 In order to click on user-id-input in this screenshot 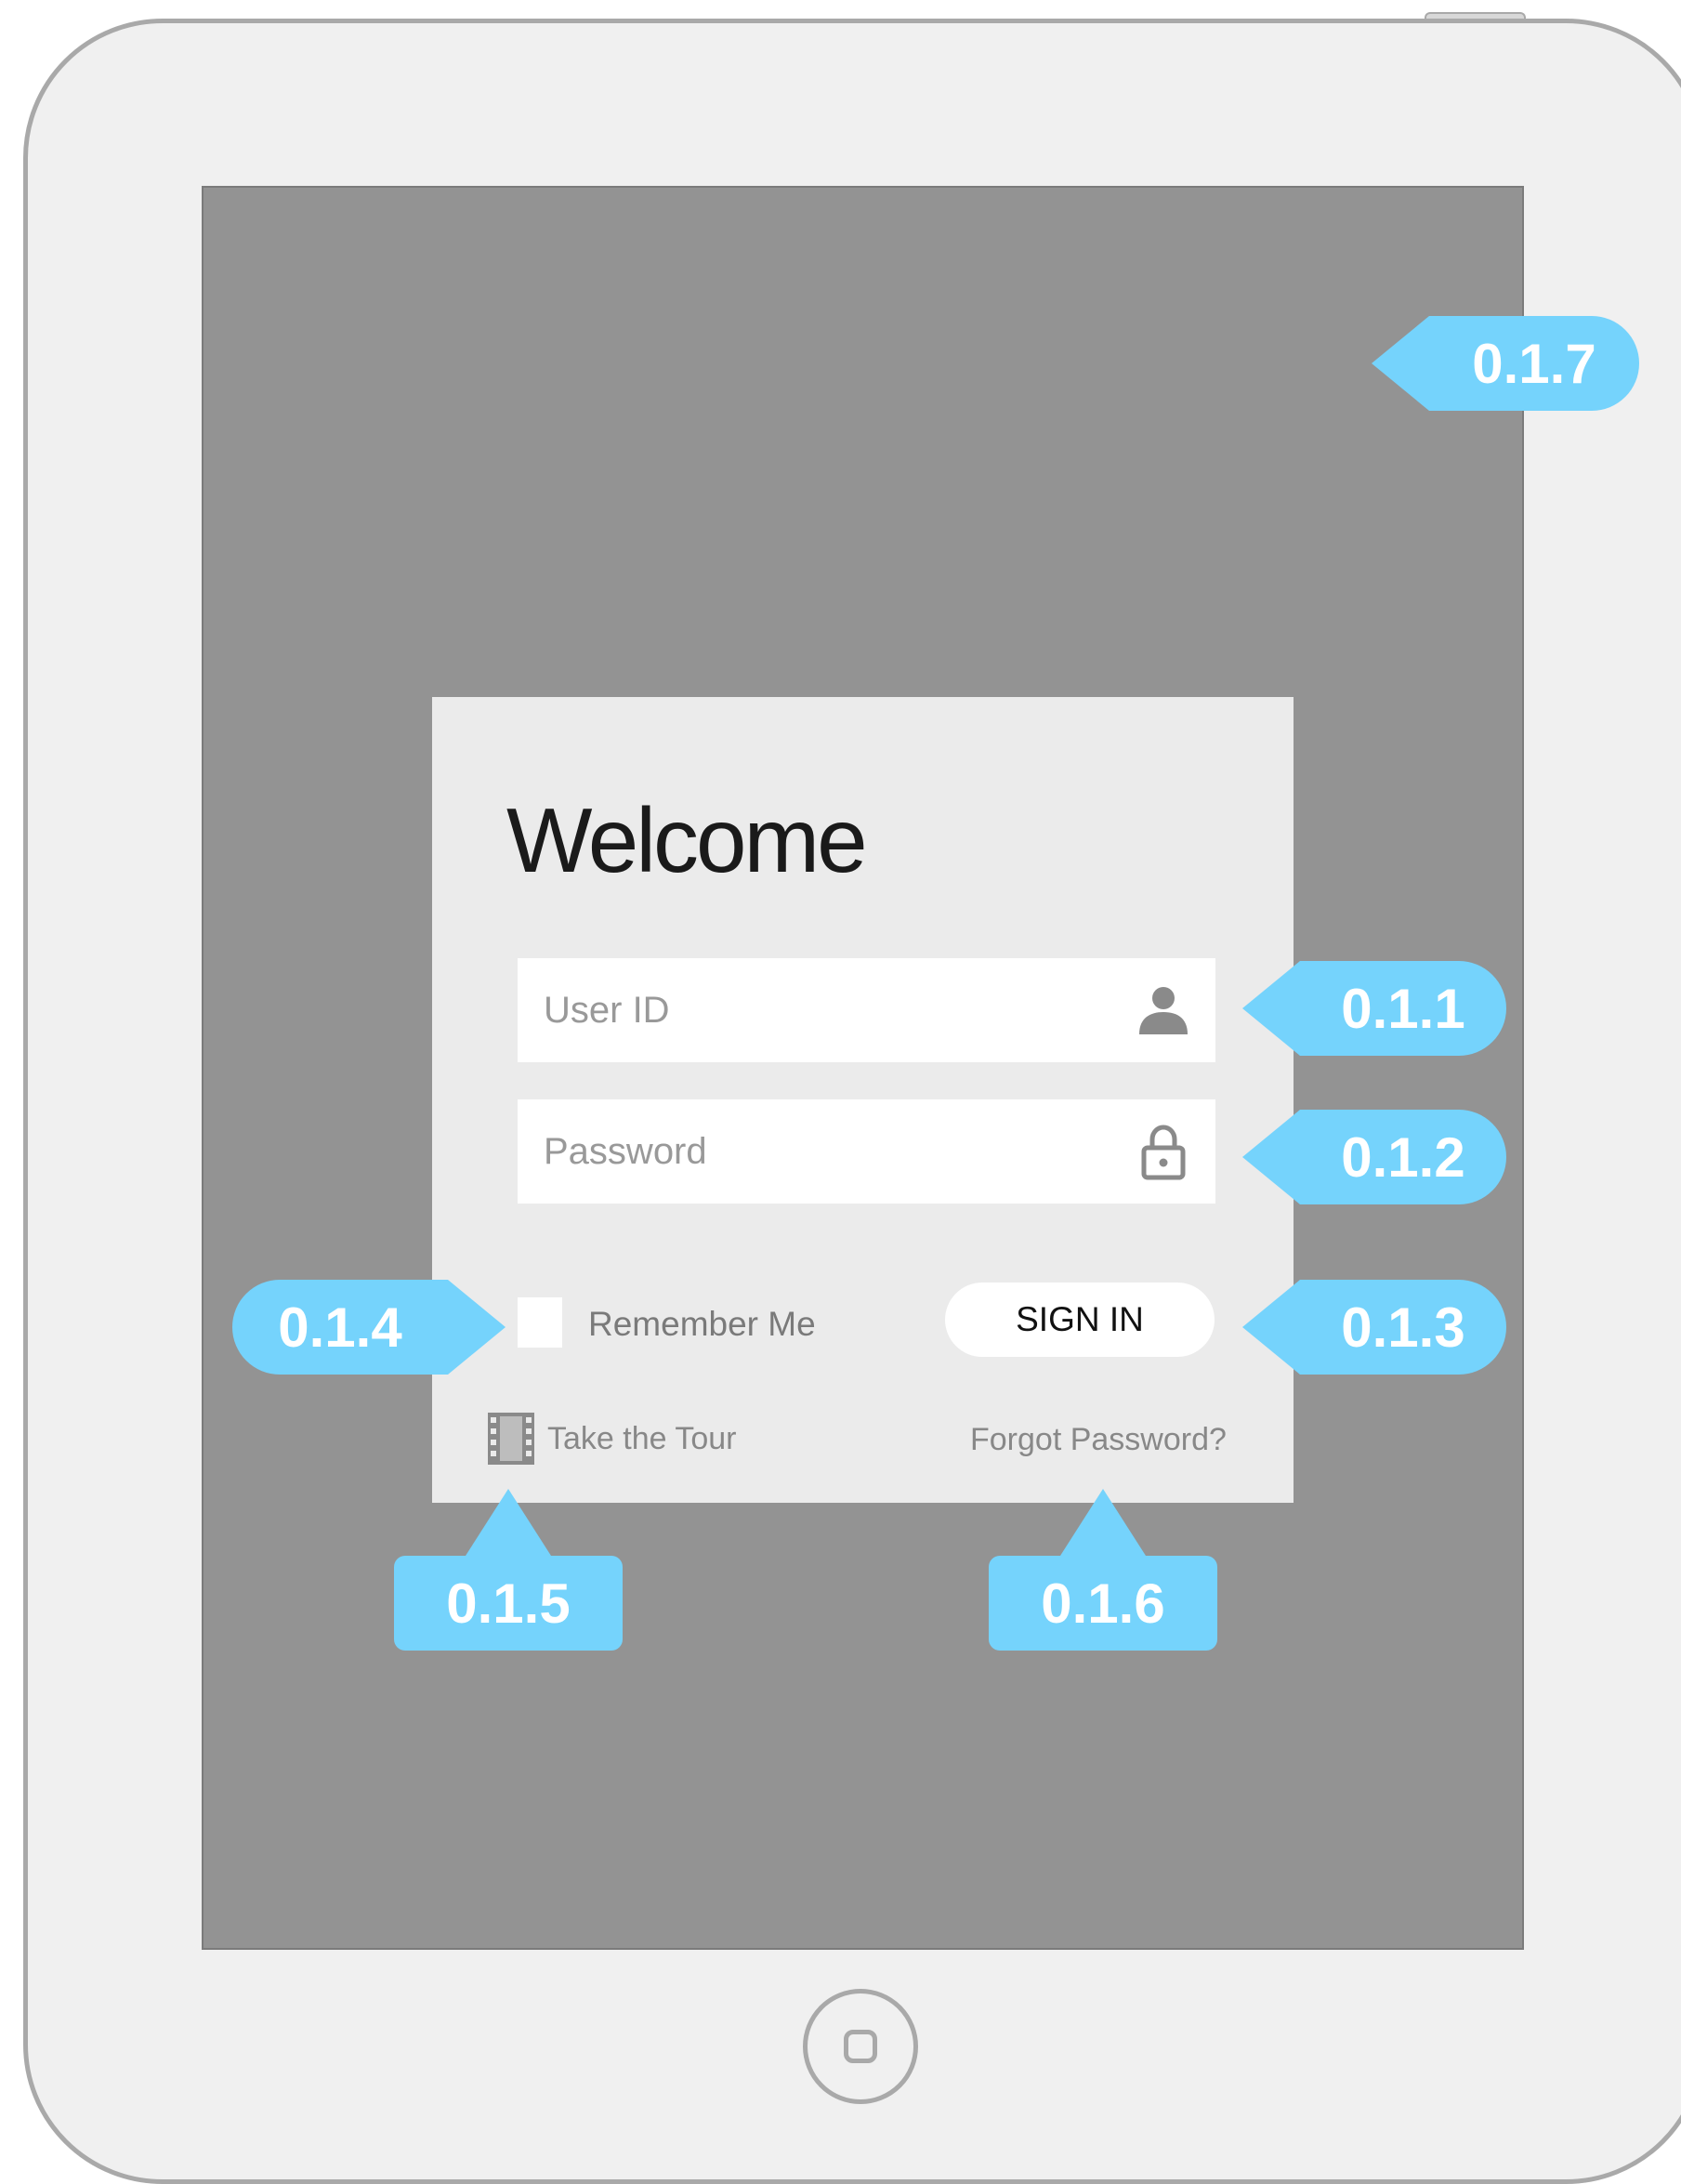, I will do `click(823, 1010)`.